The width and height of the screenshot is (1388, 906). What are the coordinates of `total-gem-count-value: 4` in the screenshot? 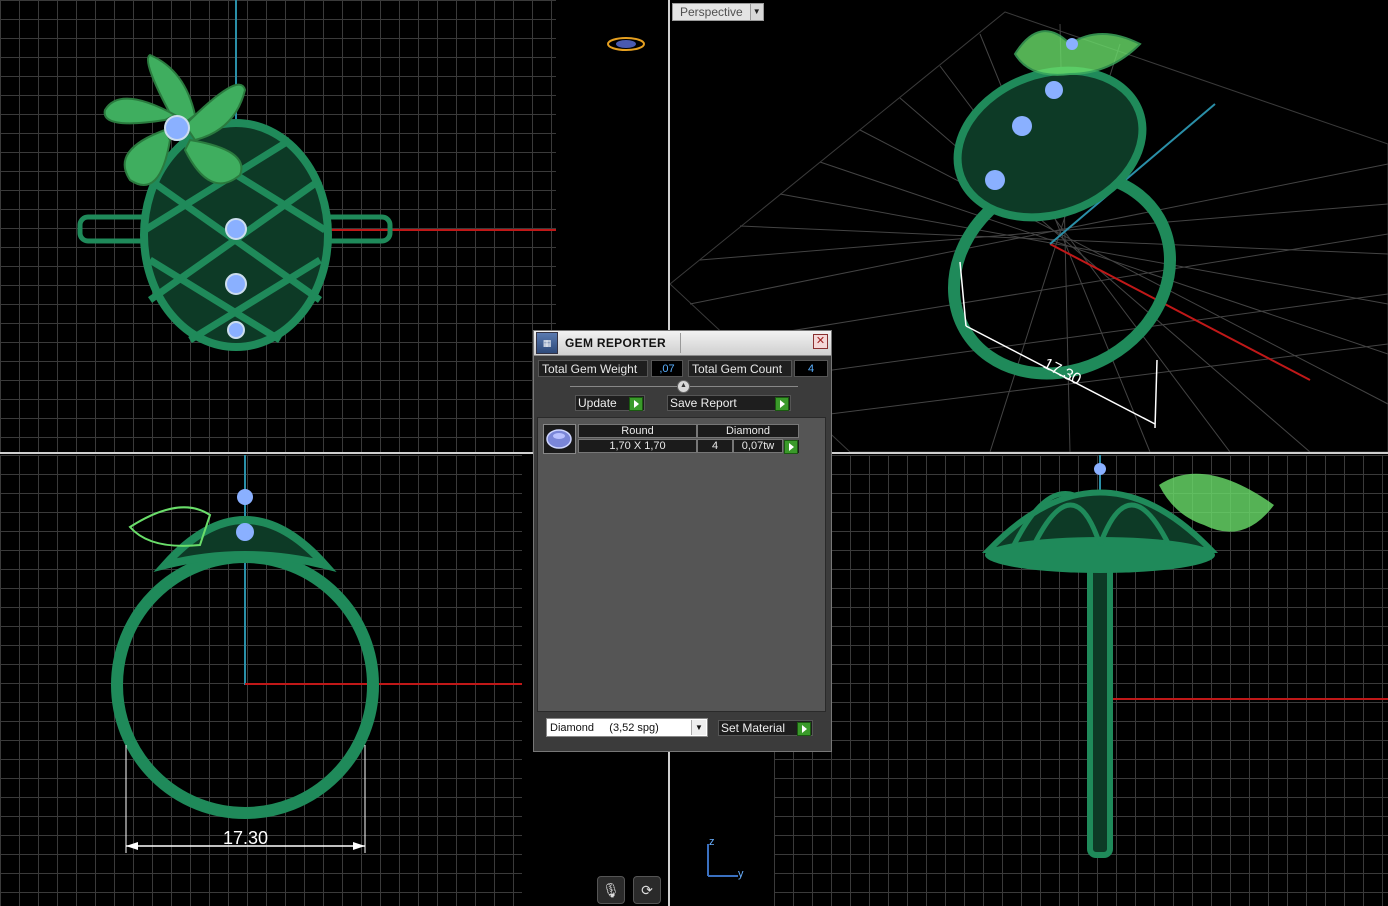 It's located at (811, 368).